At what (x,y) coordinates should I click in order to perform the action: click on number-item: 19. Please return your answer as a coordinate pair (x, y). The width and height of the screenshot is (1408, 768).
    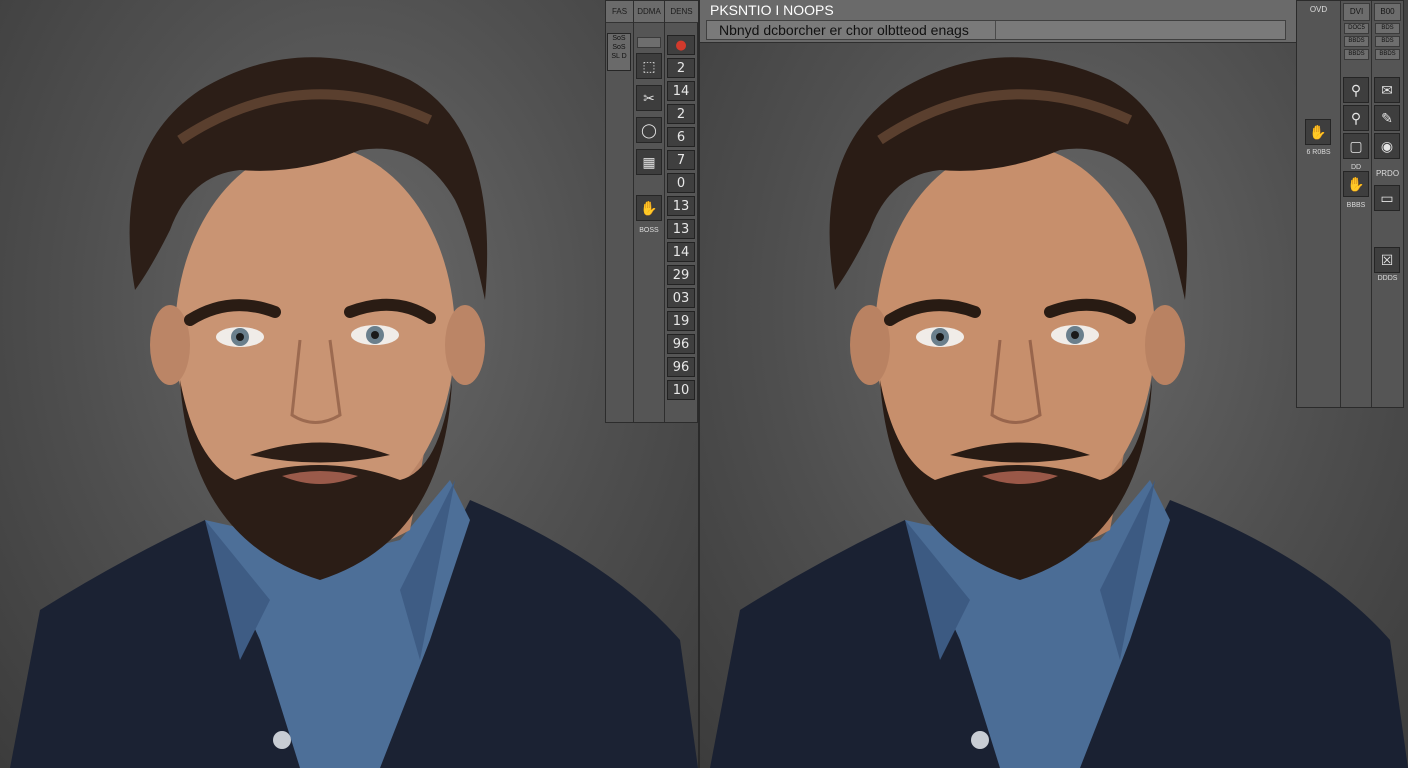
    Looking at the image, I should click on (681, 321).